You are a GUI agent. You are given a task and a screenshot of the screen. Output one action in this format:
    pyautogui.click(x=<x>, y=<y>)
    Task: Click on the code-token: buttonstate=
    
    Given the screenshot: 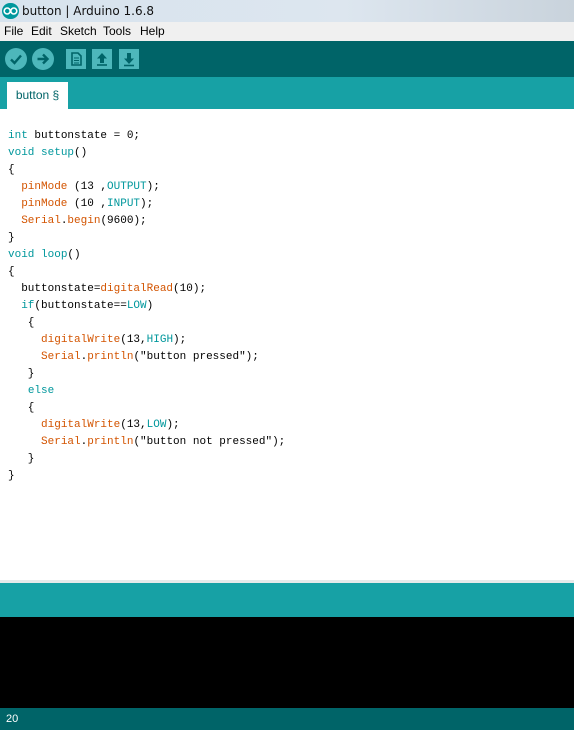 What is the action you would take?
    pyautogui.click(x=54, y=289)
    